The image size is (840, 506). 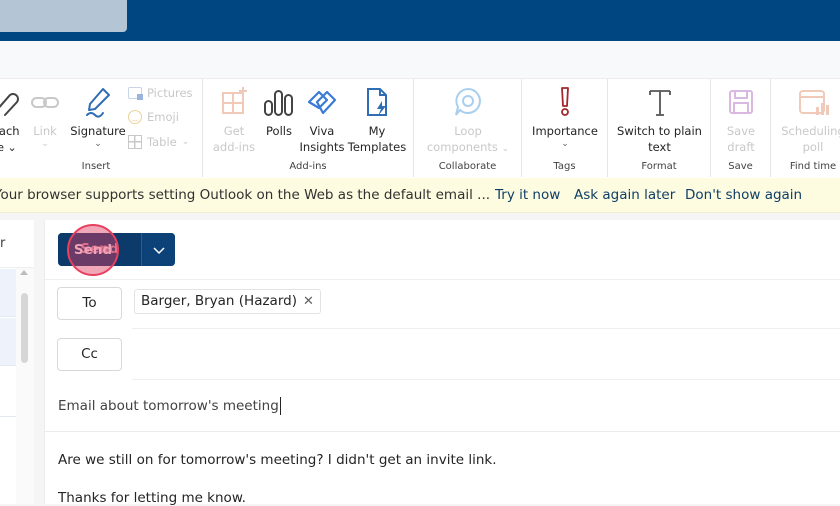 What do you see at coordinates (17, 362) in the screenshot?
I see `message-list-pane: r` at bounding box center [17, 362].